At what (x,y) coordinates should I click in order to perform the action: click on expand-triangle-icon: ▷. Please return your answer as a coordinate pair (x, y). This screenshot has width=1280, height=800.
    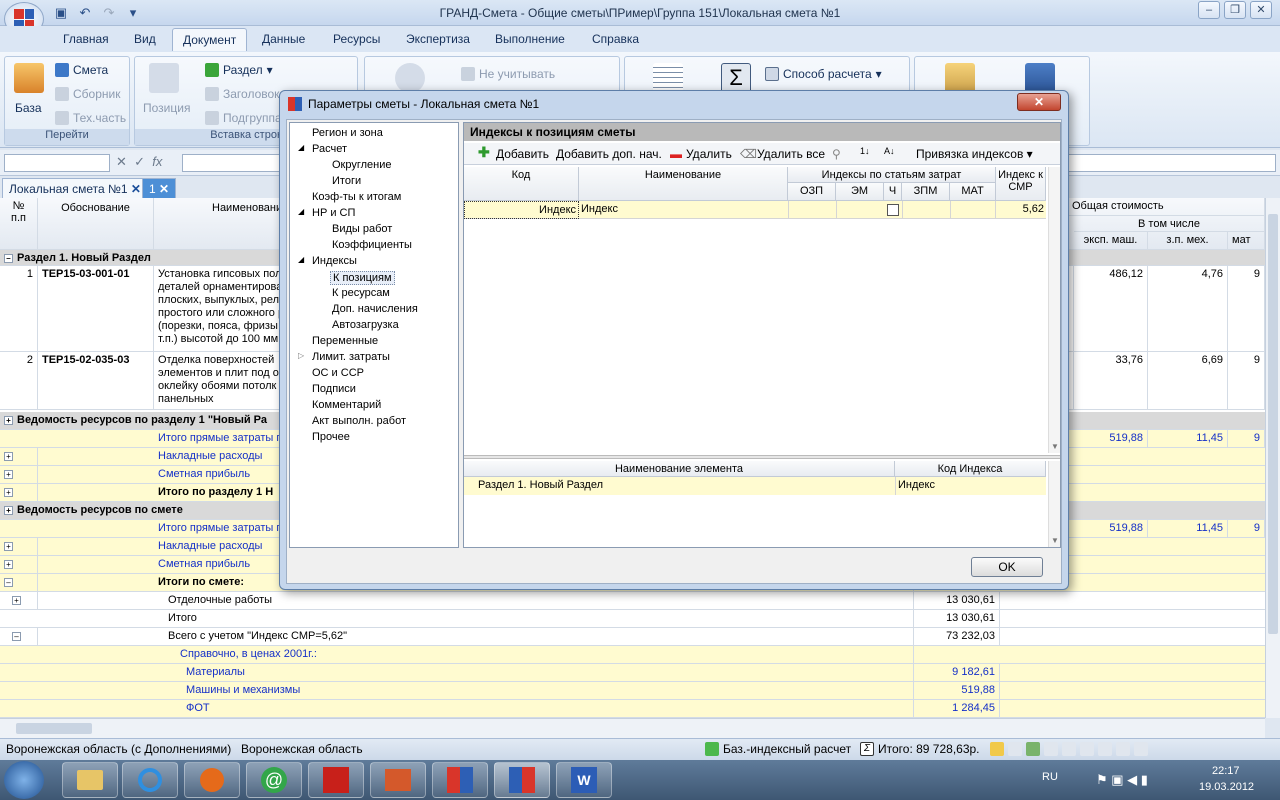
    Looking at the image, I should click on (301, 355).